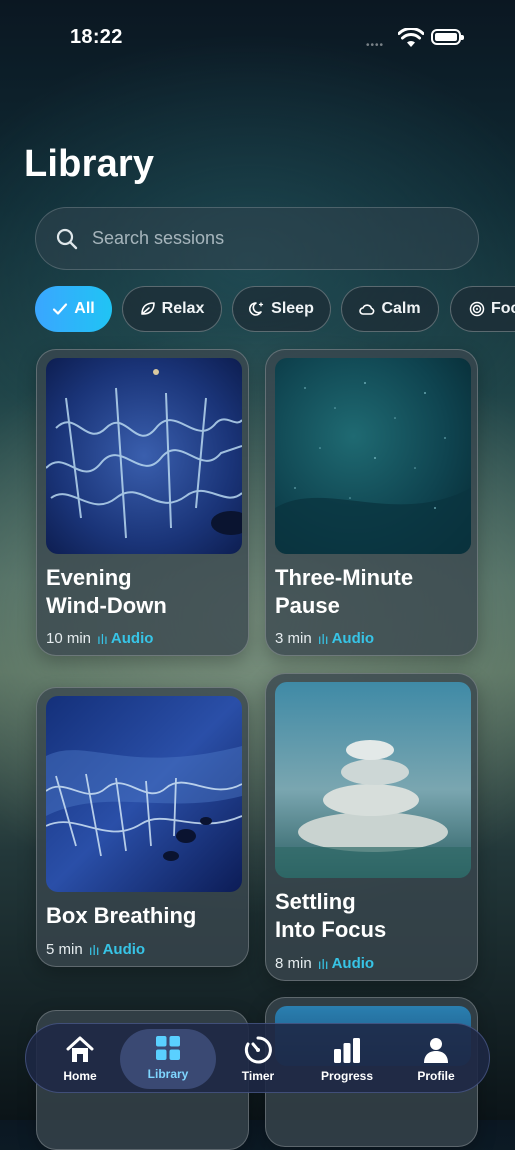 The width and height of the screenshot is (515, 1150). Describe the element at coordinates (60, 309) in the screenshot. I see `check-icon` at that location.